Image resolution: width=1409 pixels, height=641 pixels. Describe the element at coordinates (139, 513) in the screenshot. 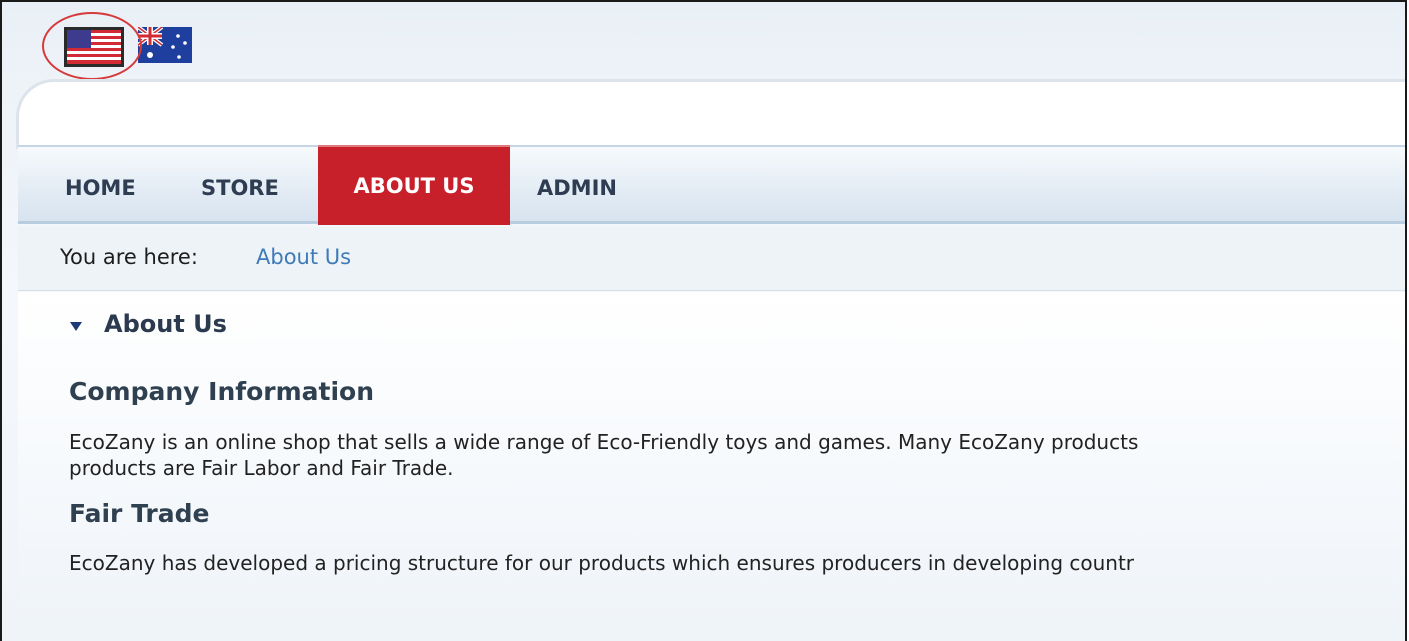

I see `fair-trade-heading: Fair Trade` at that location.